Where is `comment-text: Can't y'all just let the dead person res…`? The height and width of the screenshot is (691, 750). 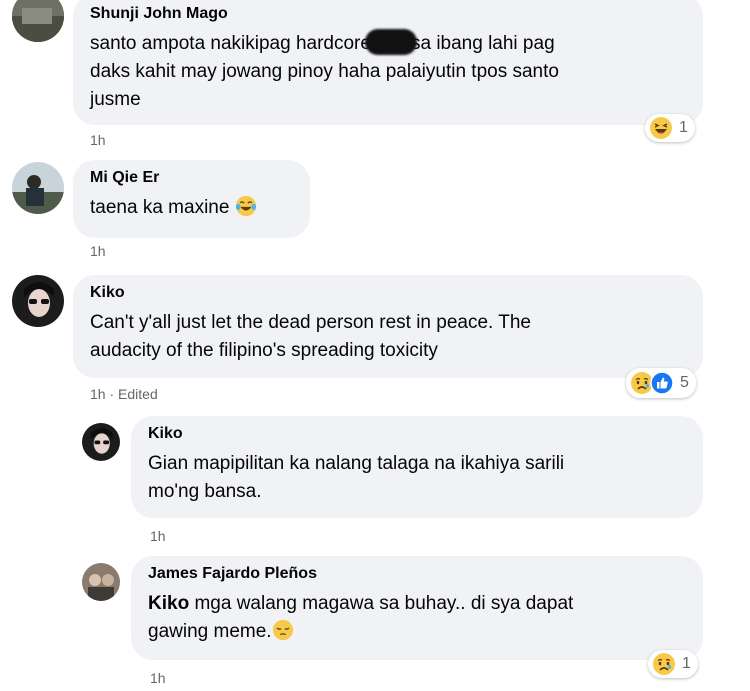
comment-text: Can't y'all just let the dead person res… is located at coordinates (310, 336).